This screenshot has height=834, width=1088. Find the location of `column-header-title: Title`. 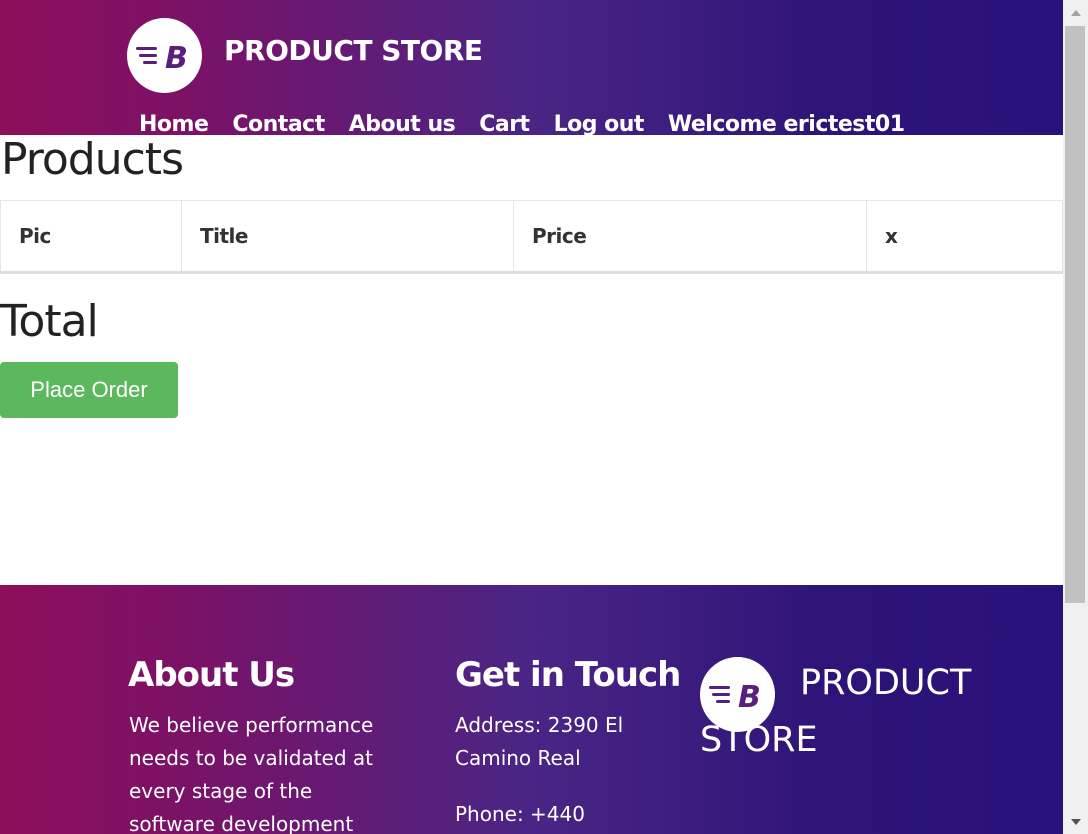

column-header-title: Title is located at coordinates (347, 237).